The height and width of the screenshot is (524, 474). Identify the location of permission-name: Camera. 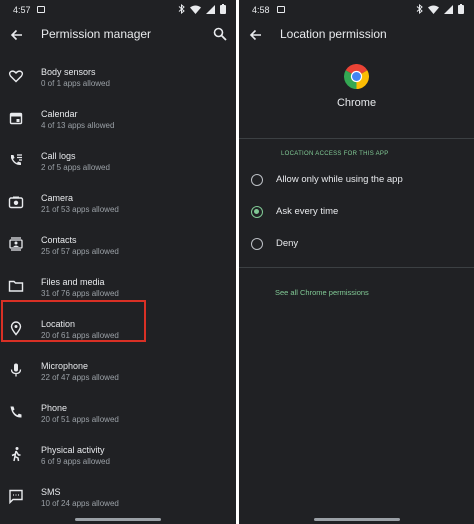
(57, 198).